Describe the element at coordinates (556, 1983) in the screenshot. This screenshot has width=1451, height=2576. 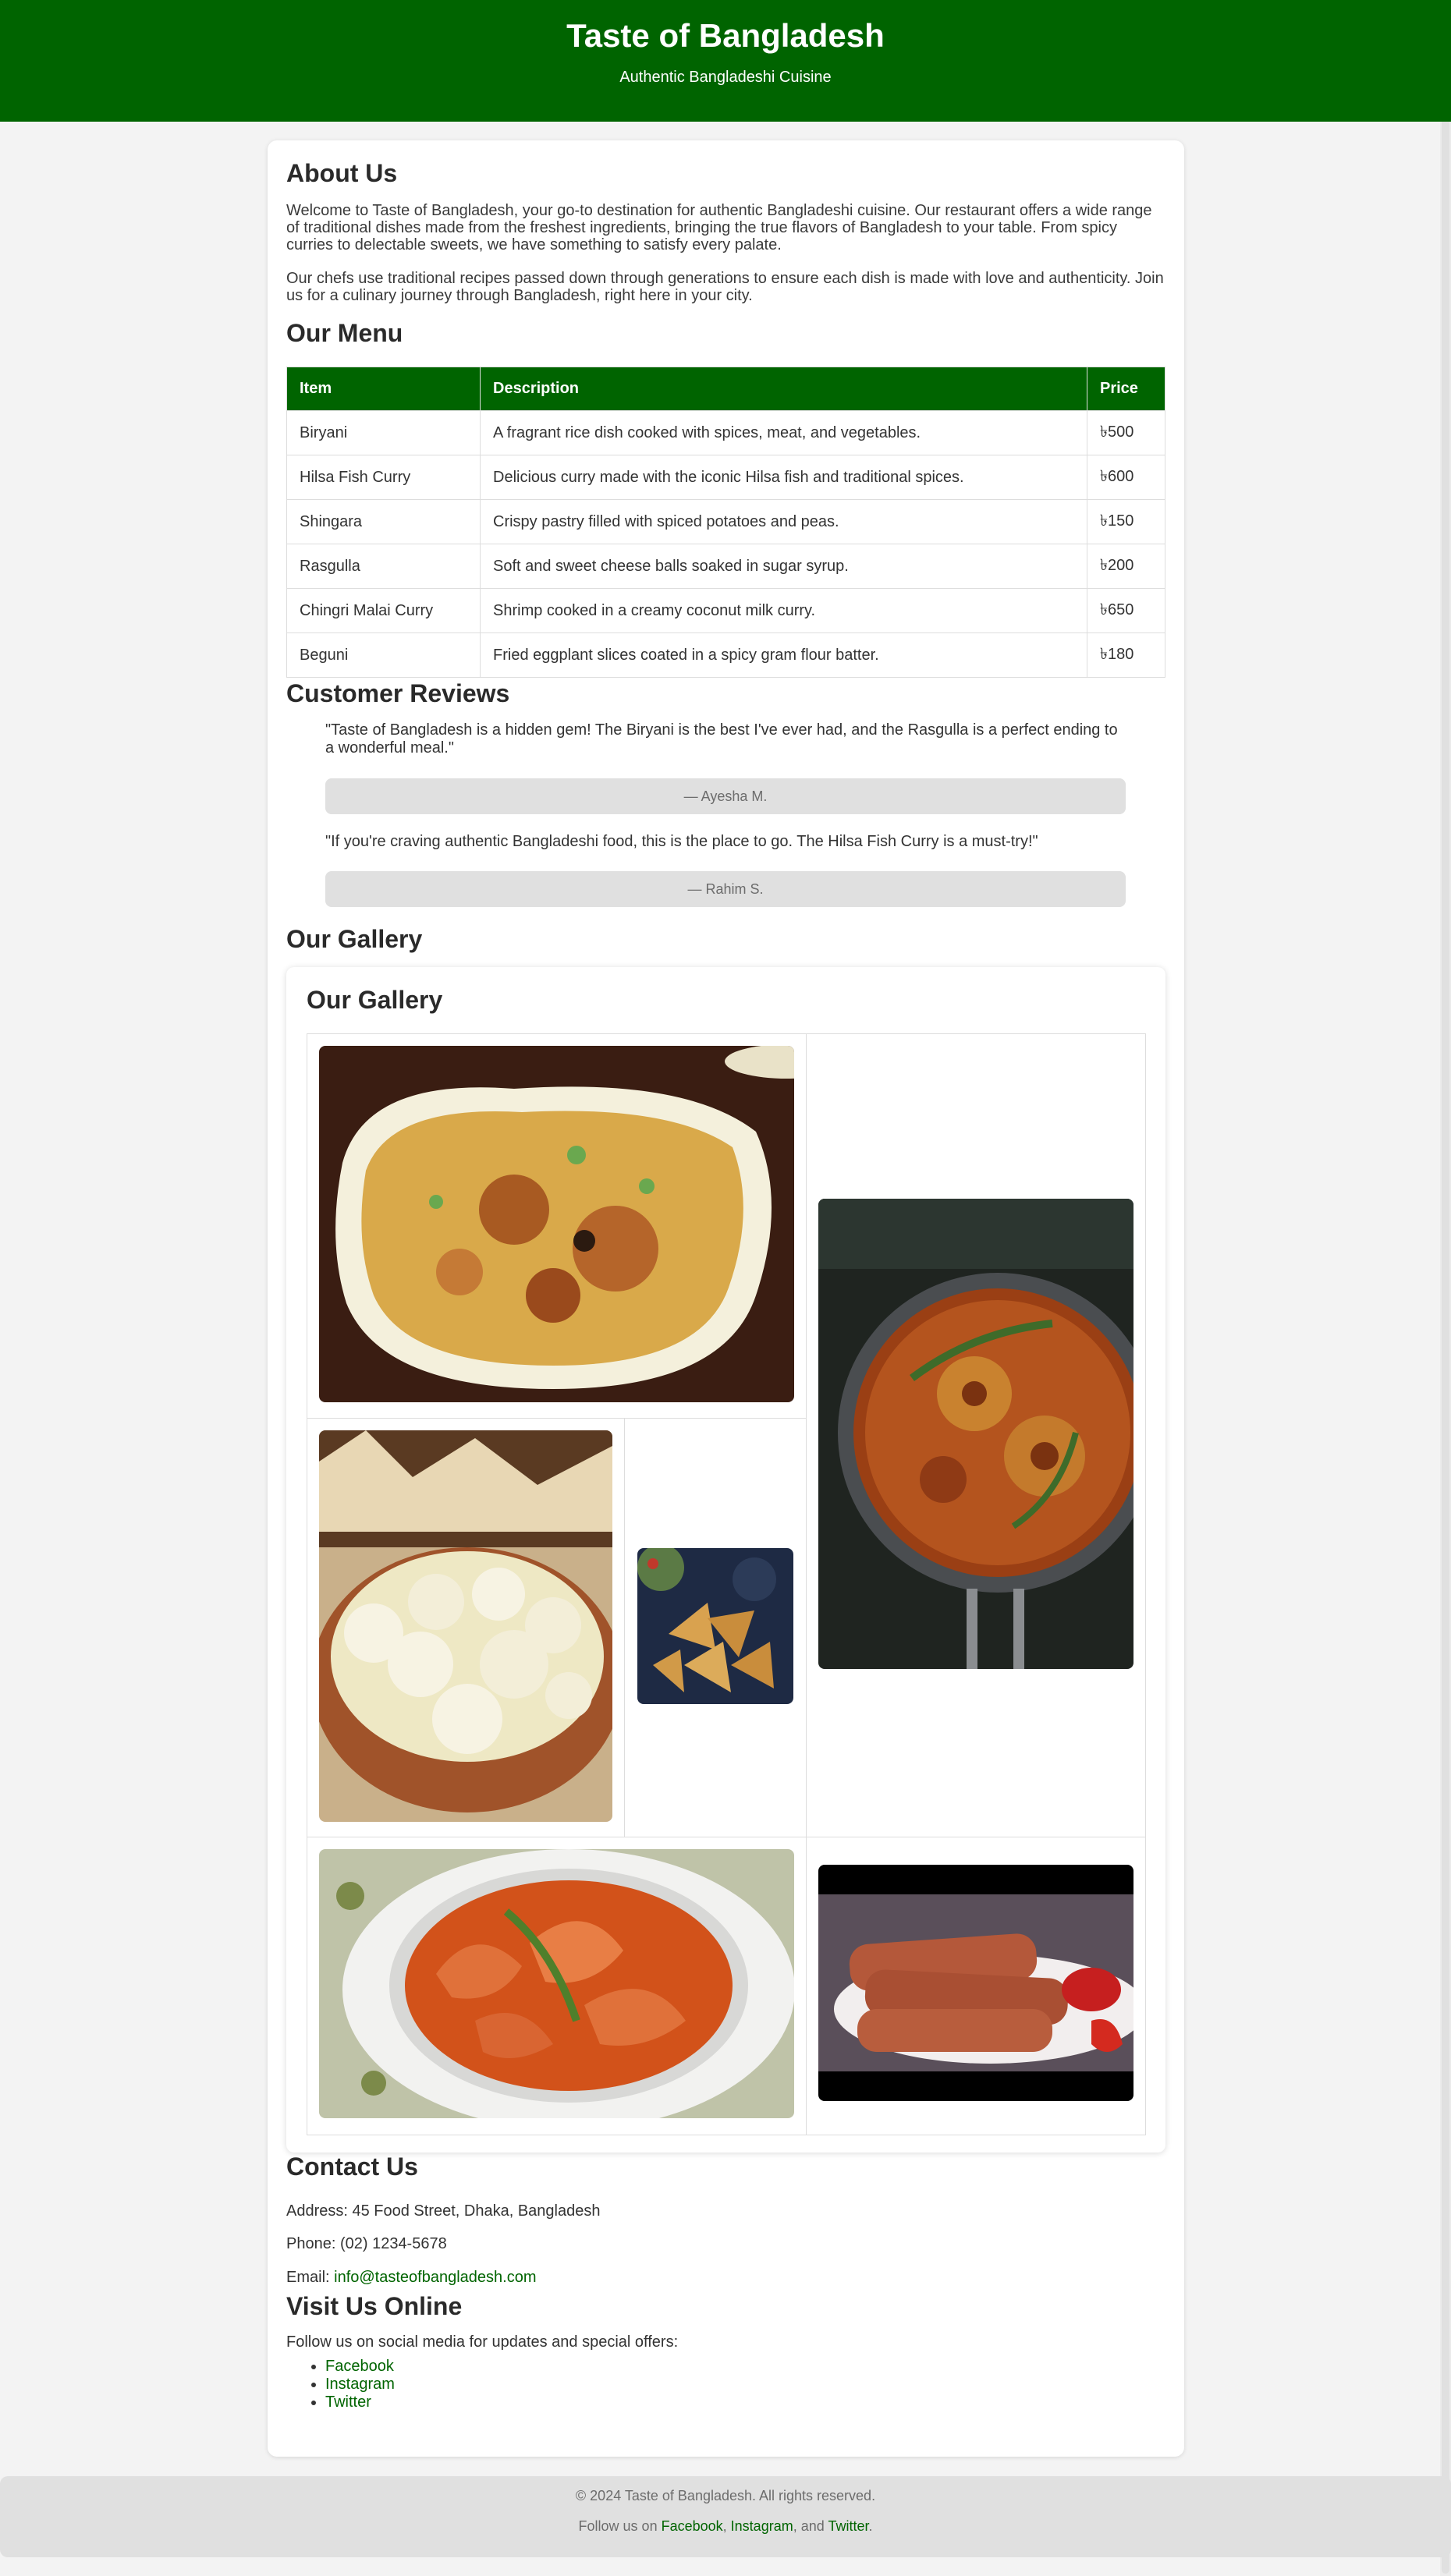
I see `chingri-malai-curry-photo` at that location.